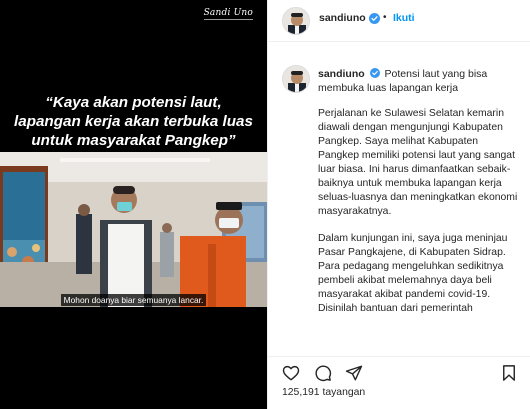 The image size is (530, 409). I want to click on comment-icon, so click(323, 373).